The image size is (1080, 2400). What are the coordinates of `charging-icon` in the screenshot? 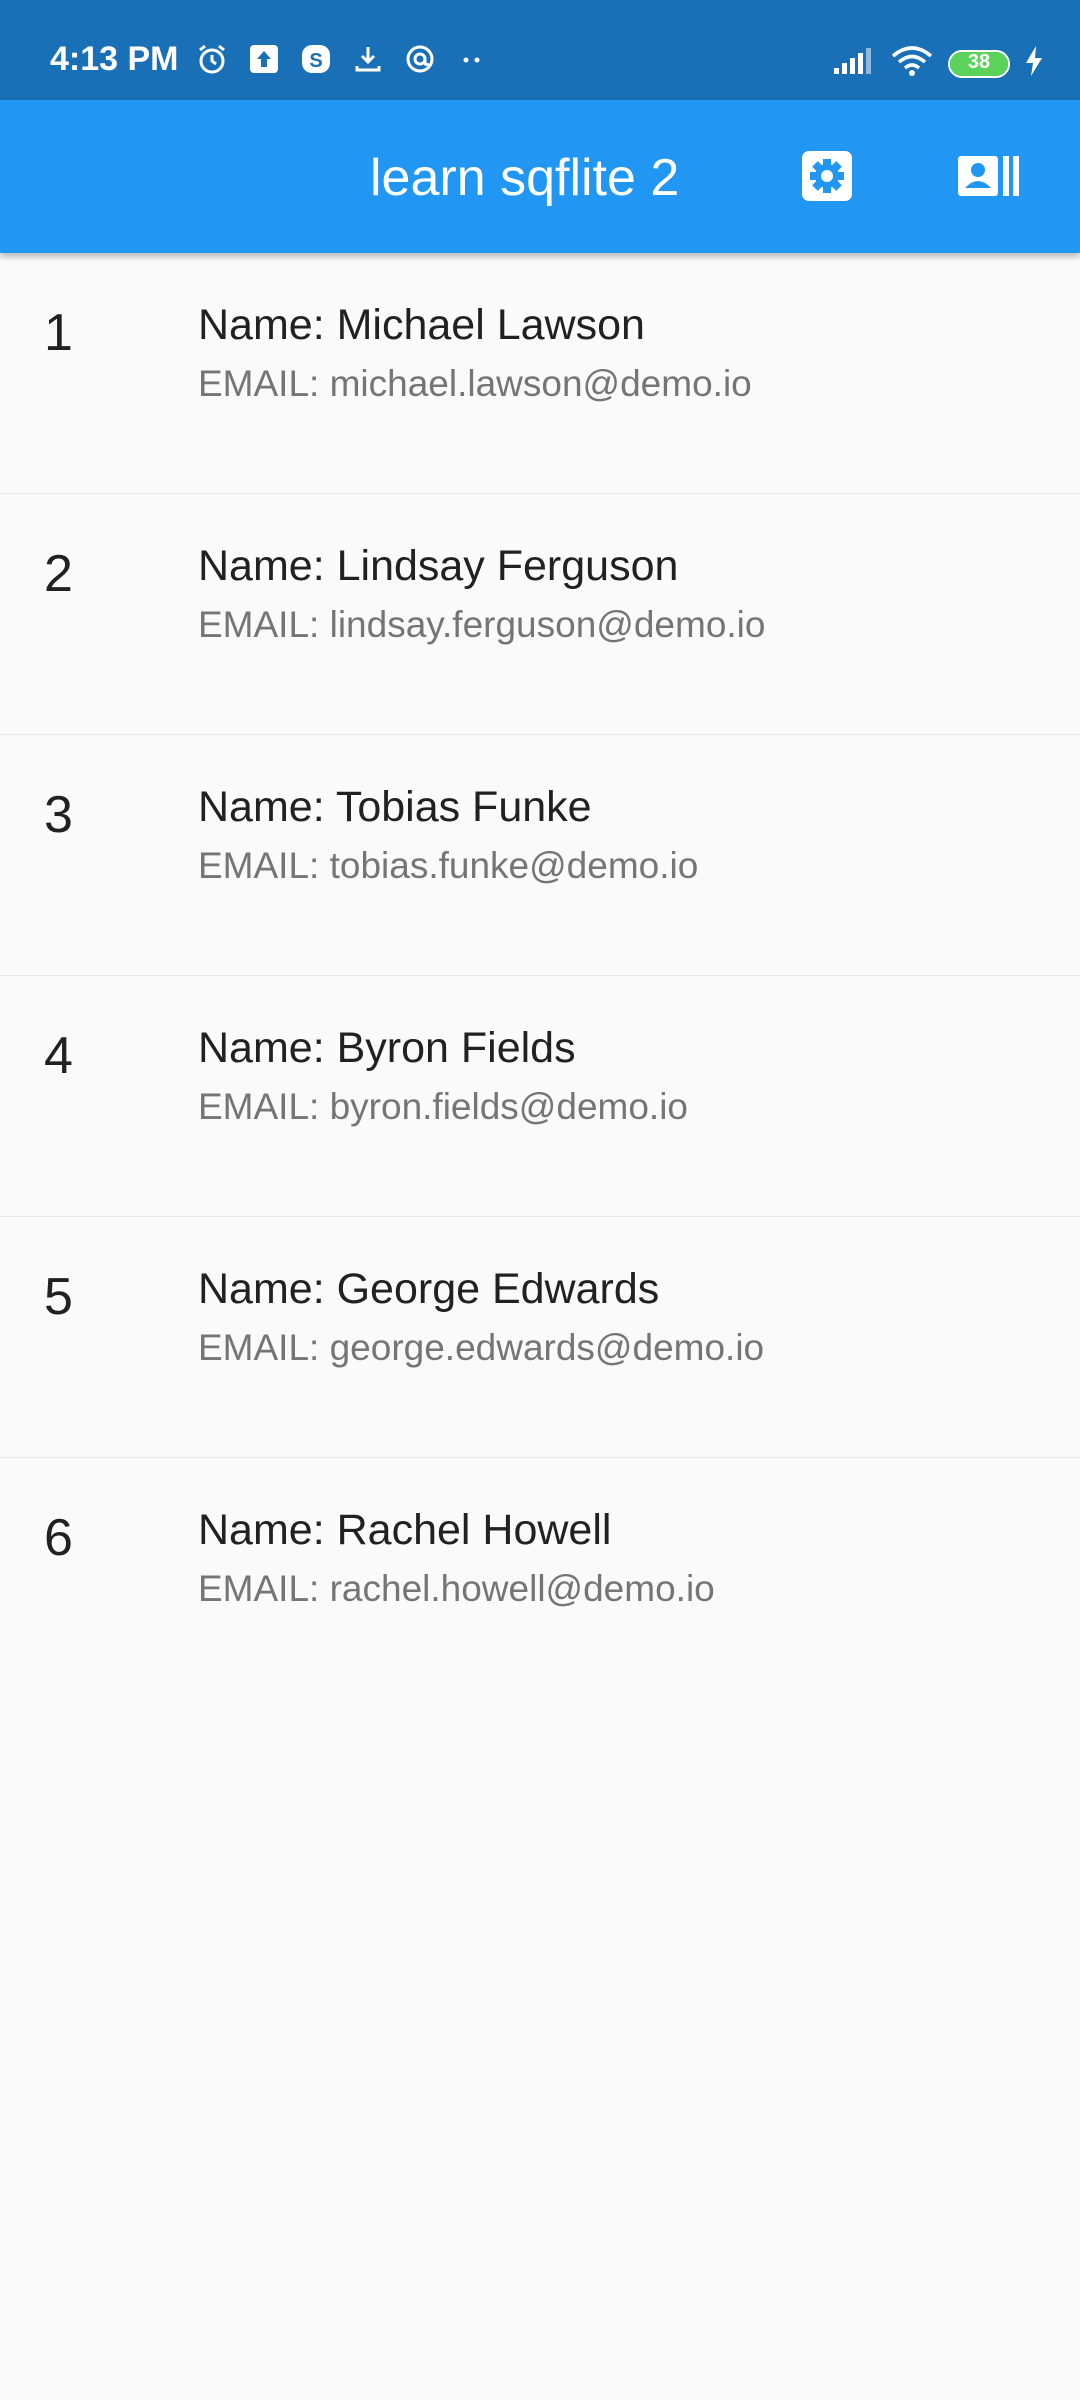 It's located at (1034, 63).